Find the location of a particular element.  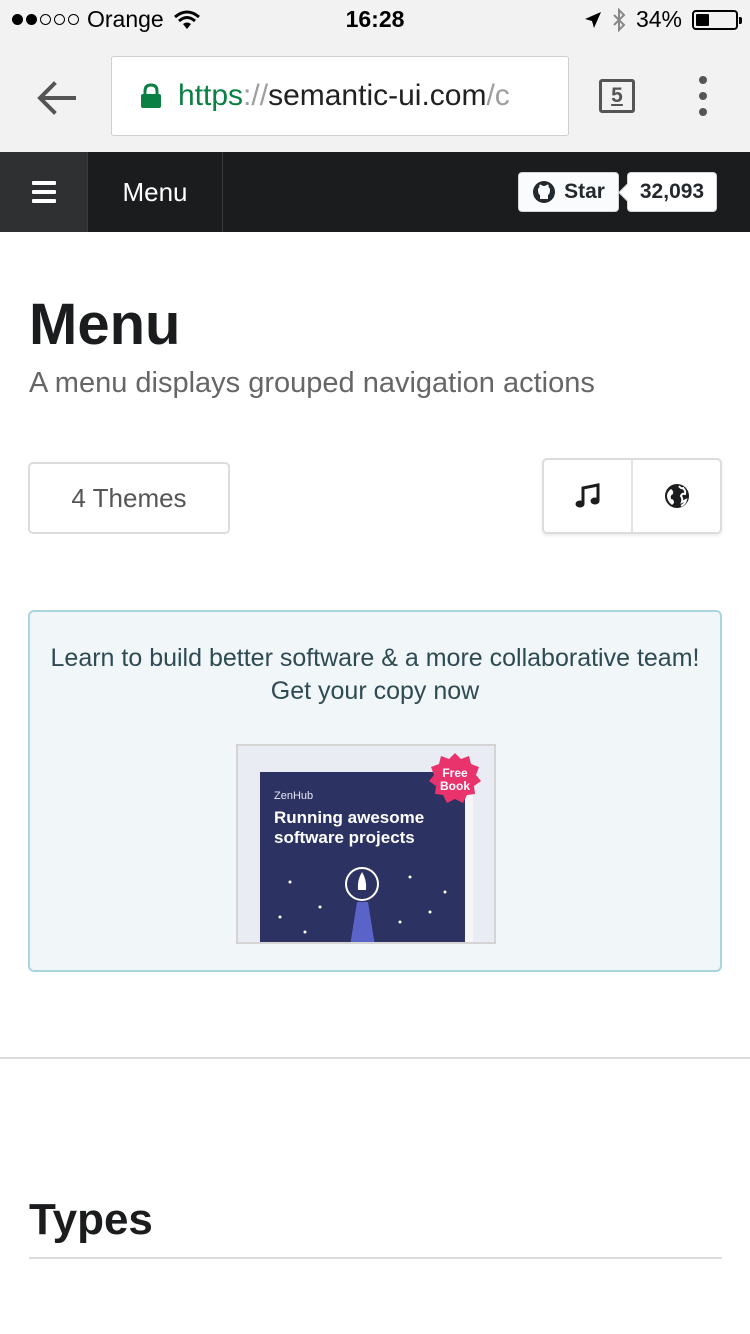

github-star-button: Star is located at coordinates (568, 192).